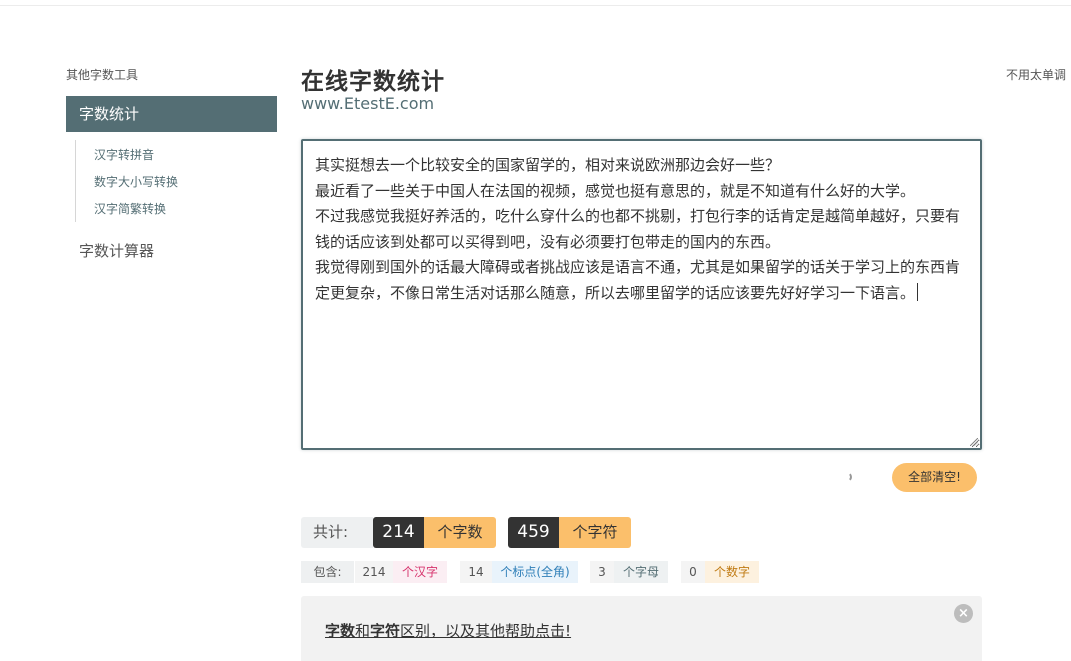  Describe the element at coordinates (1036, 74) in the screenshot. I see `right-side-link: 不用太单调` at that location.